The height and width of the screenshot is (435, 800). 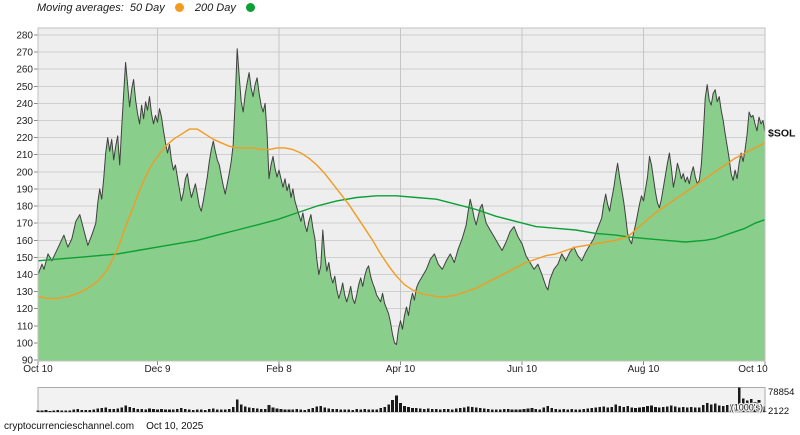 I want to click on y-tick-label: 130, so click(x=24, y=292).